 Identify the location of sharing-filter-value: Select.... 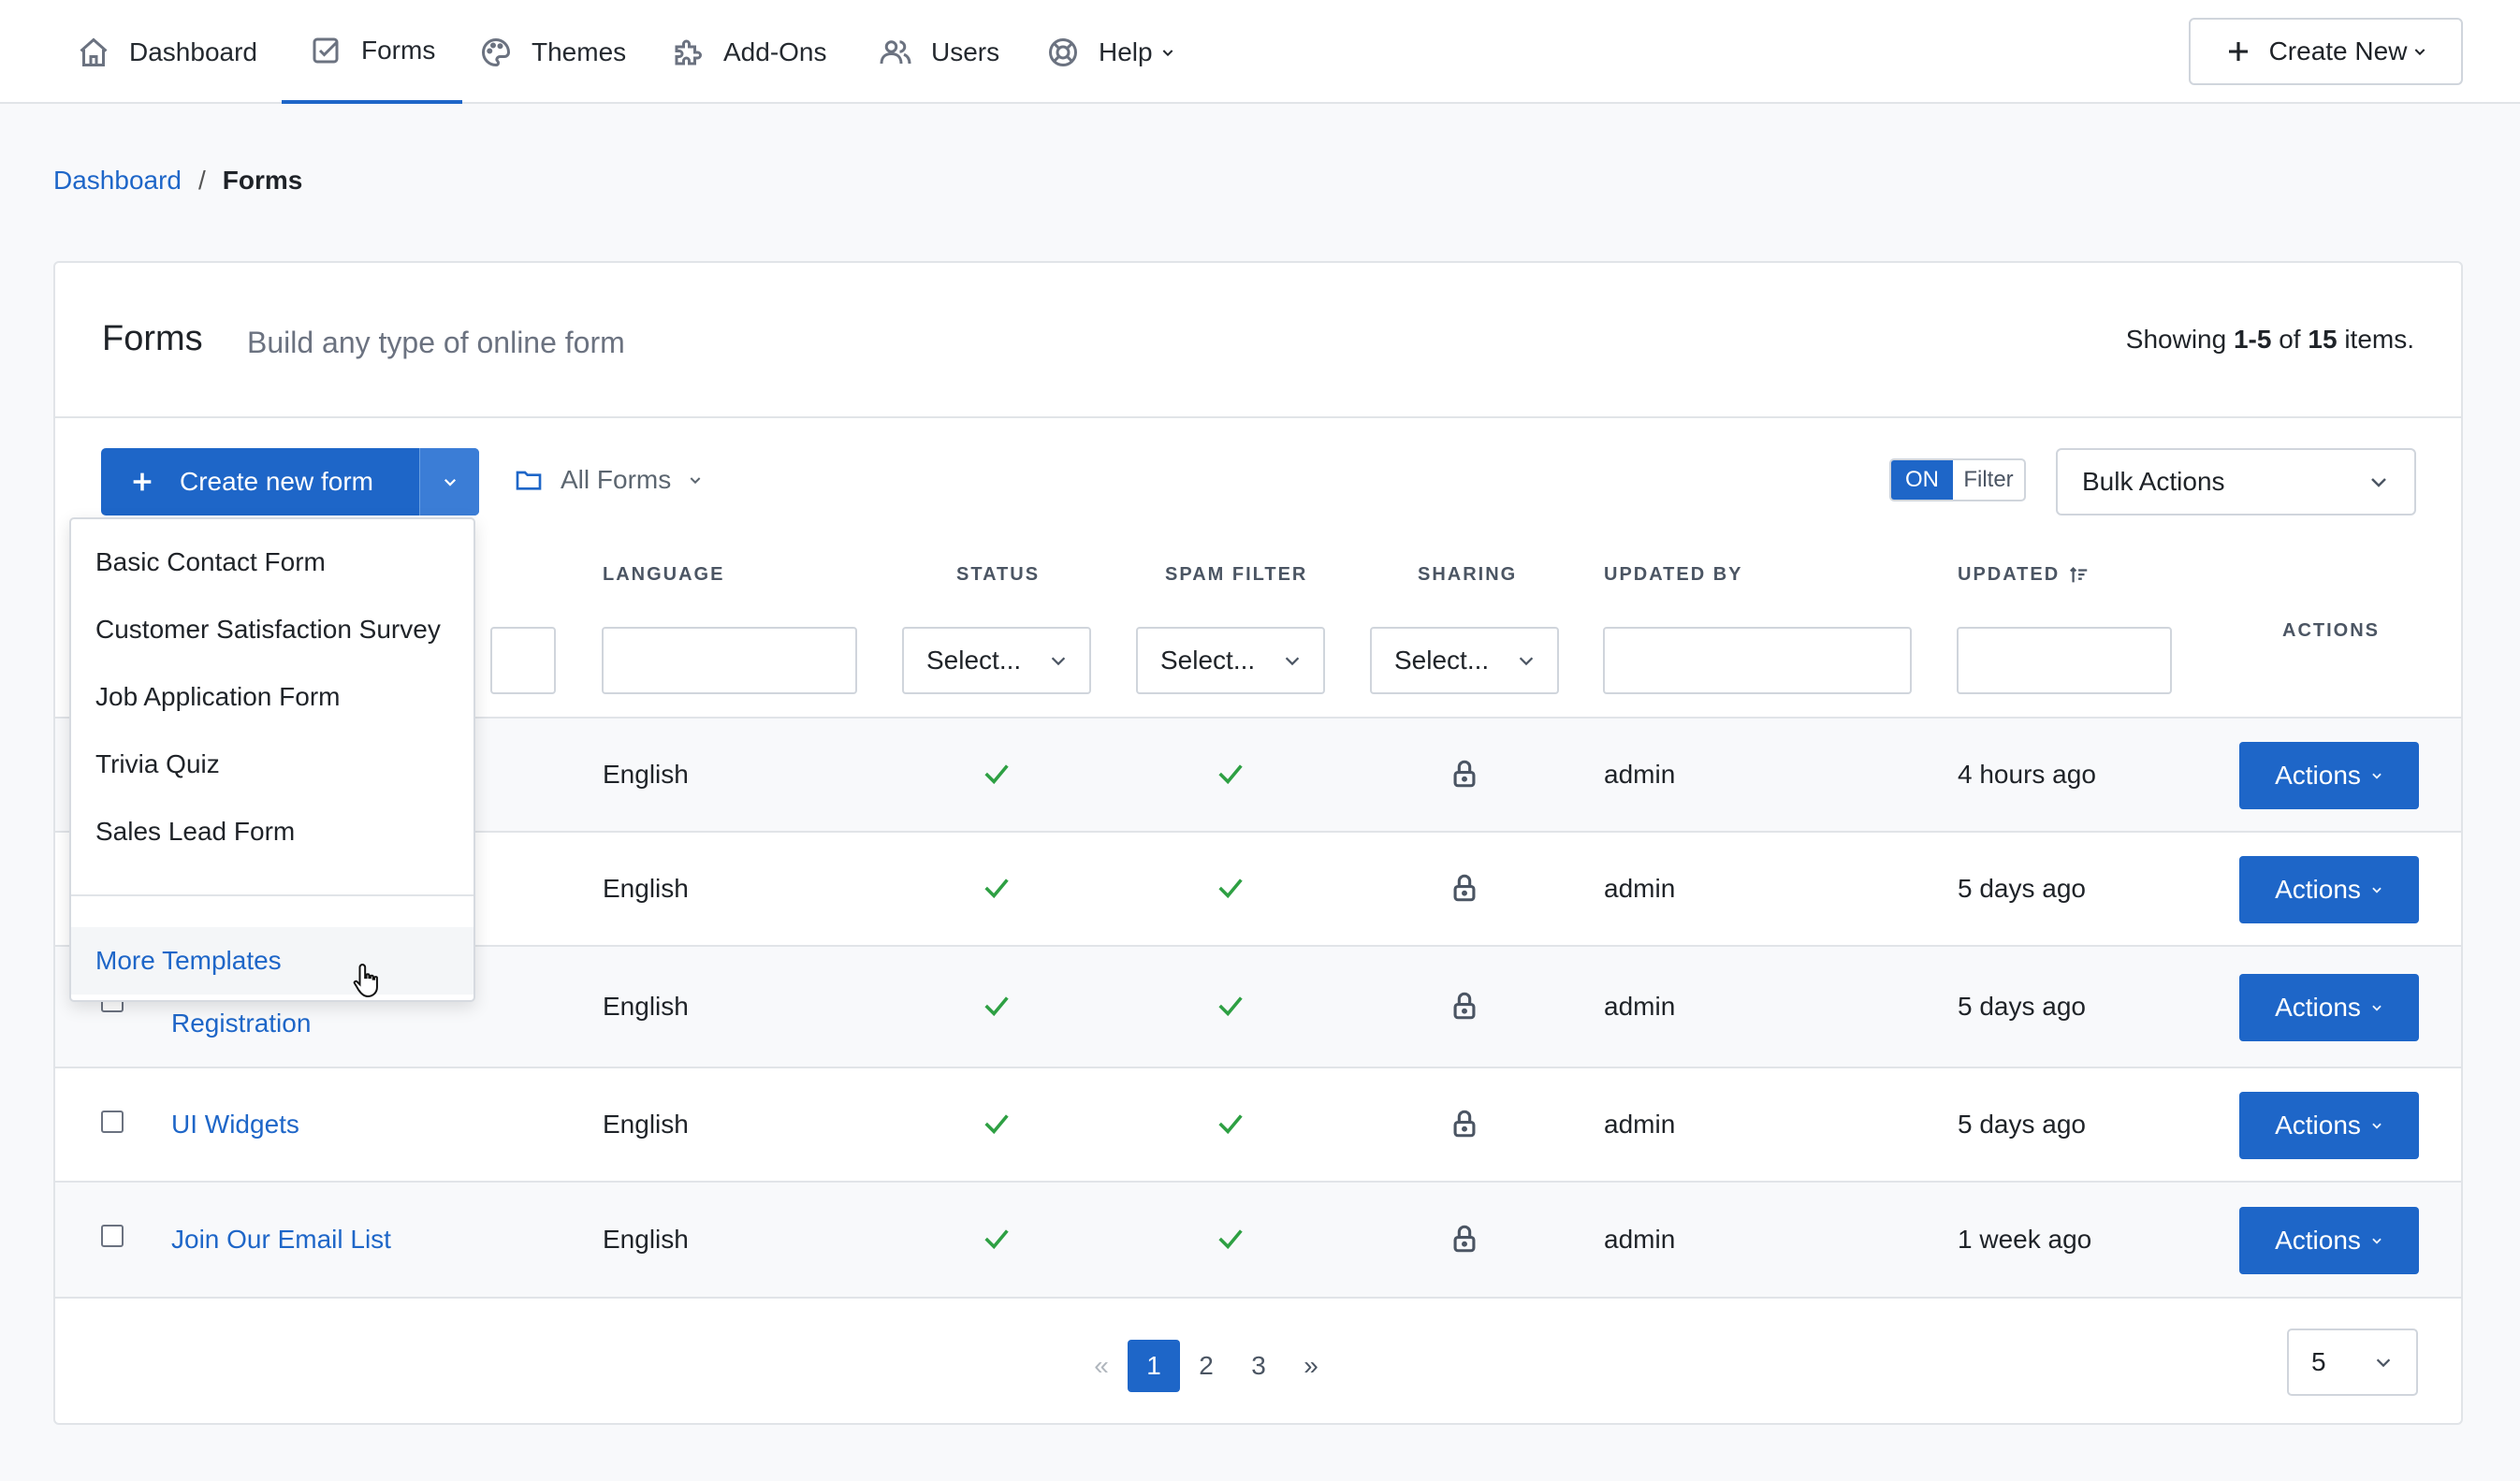
(1442, 660).